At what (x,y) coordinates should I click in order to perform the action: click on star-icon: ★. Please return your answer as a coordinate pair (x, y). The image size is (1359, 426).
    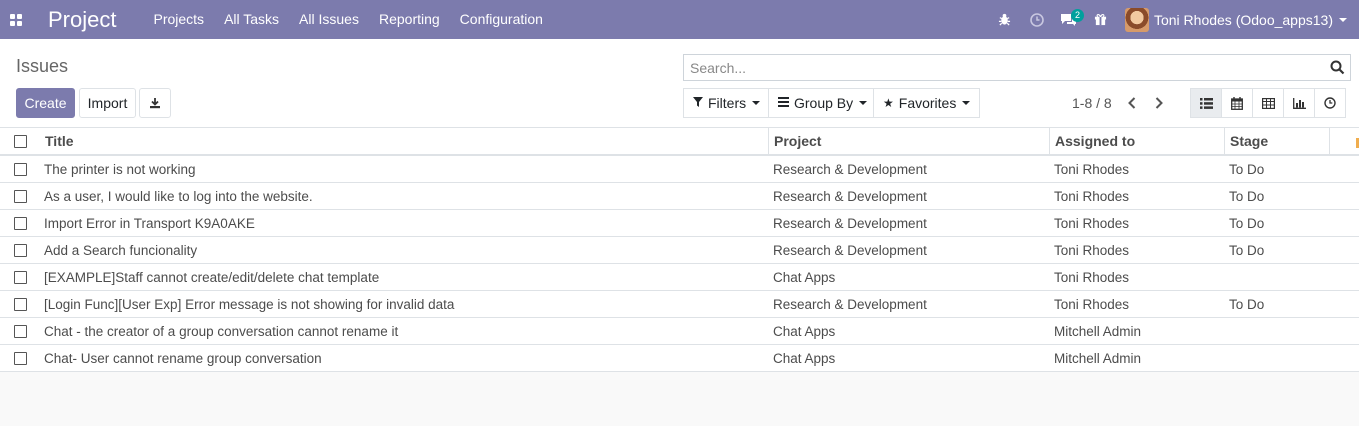
    Looking at the image, I should click on (888, 103).